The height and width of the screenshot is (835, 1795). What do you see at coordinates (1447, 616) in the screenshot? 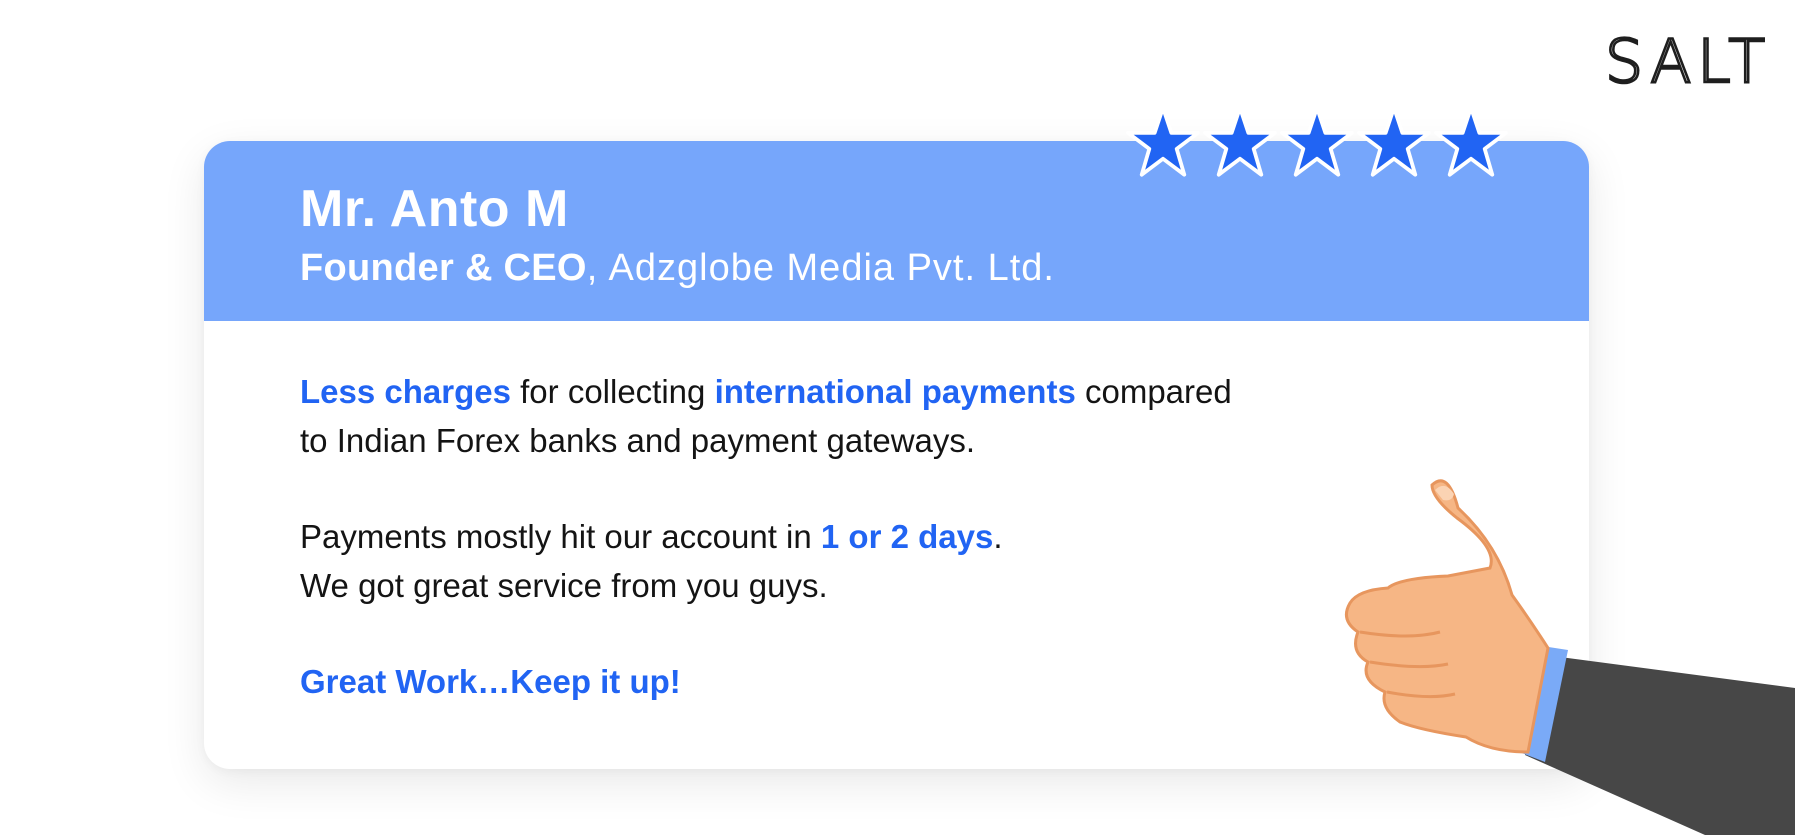
I see `hand-shape` at bounding box center [1447, 616].